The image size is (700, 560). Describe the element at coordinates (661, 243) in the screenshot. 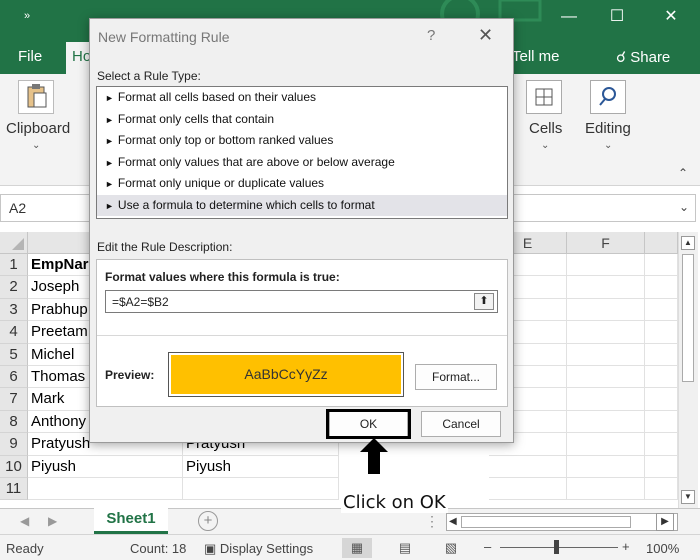

I see `column-header-g` at that location.